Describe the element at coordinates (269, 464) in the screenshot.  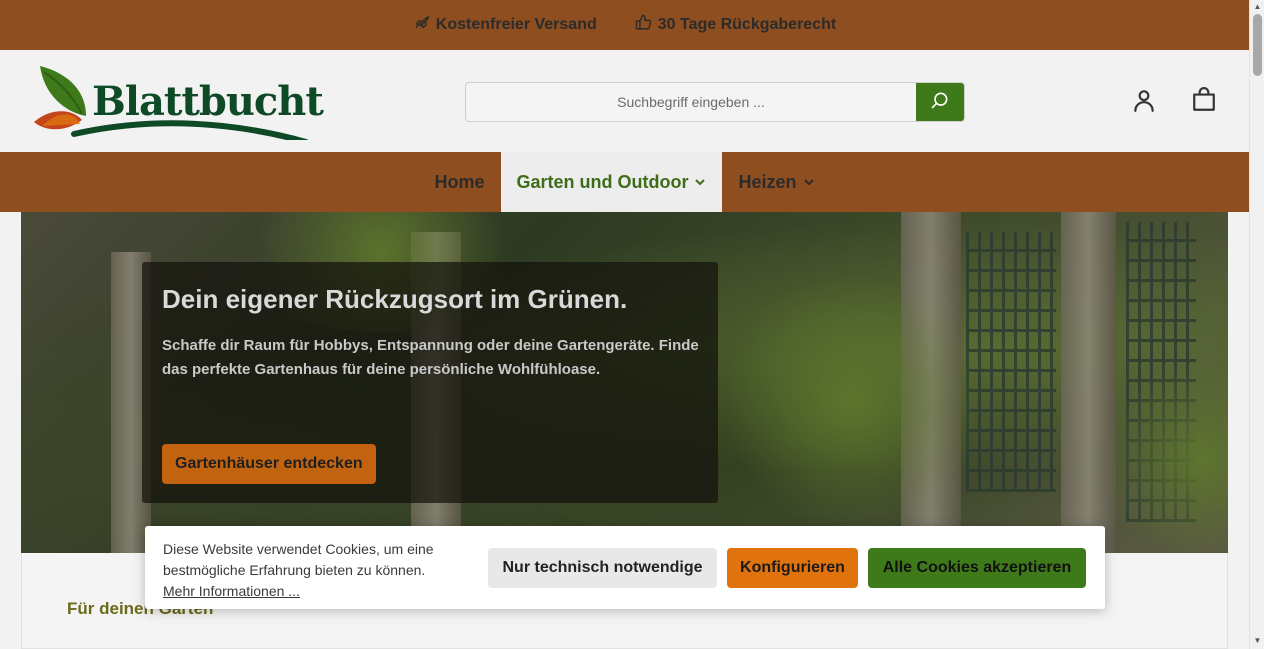
I see `hero-cta-button: Gartenhäuser entdecken` at that location.